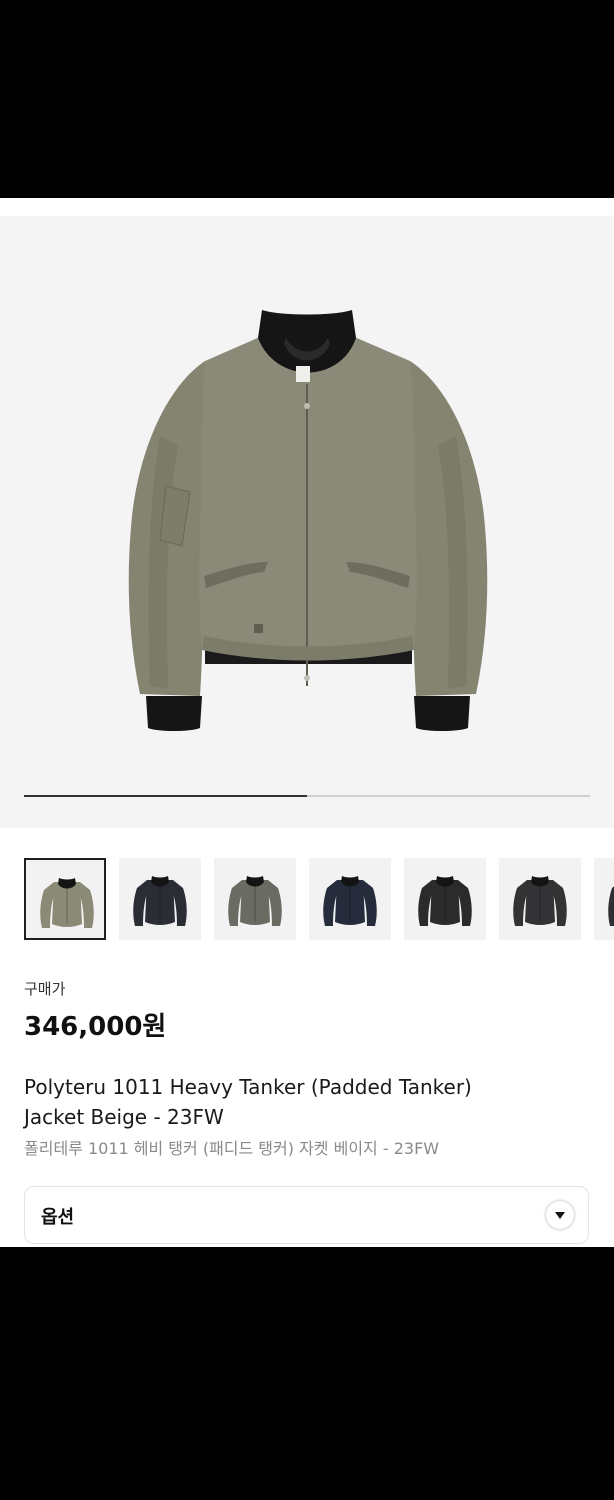 This screenshot has width=614, height=1500. Describe the element at coordinates (124, 1117) in the screenshot. I see `product-title-en-line2: Jacket Beige - 23FW` at that location.